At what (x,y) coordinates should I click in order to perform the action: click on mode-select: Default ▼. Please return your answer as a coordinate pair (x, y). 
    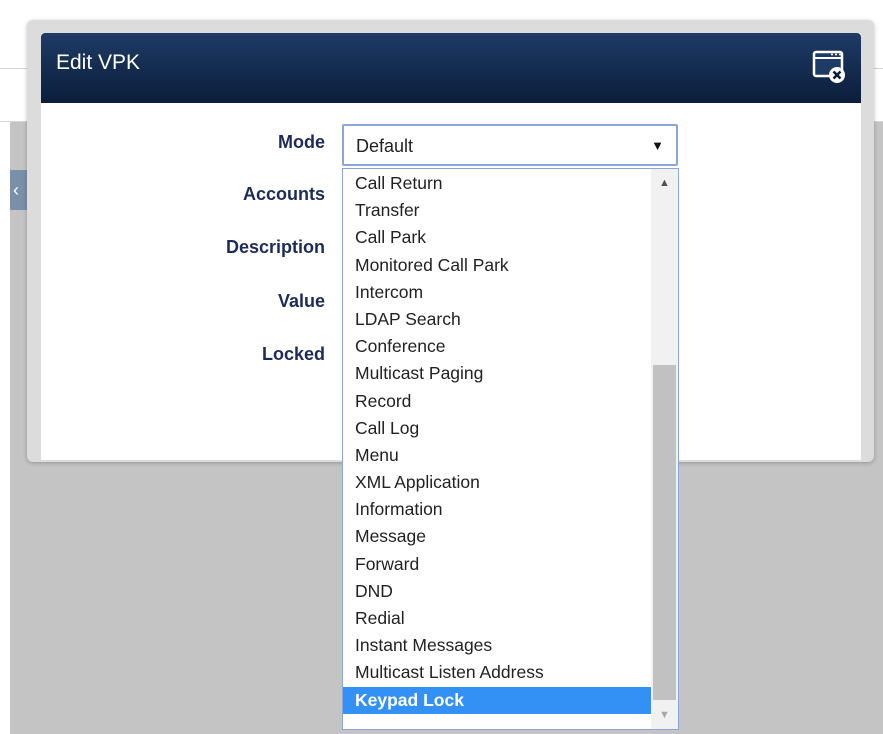
    Looking at the image, I should click on (510, 145).